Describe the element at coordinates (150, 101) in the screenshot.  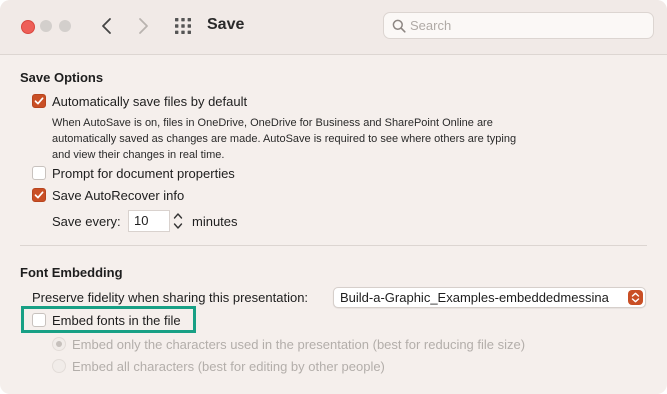
I see `autosave-label: Automatically save files by default` at that location.